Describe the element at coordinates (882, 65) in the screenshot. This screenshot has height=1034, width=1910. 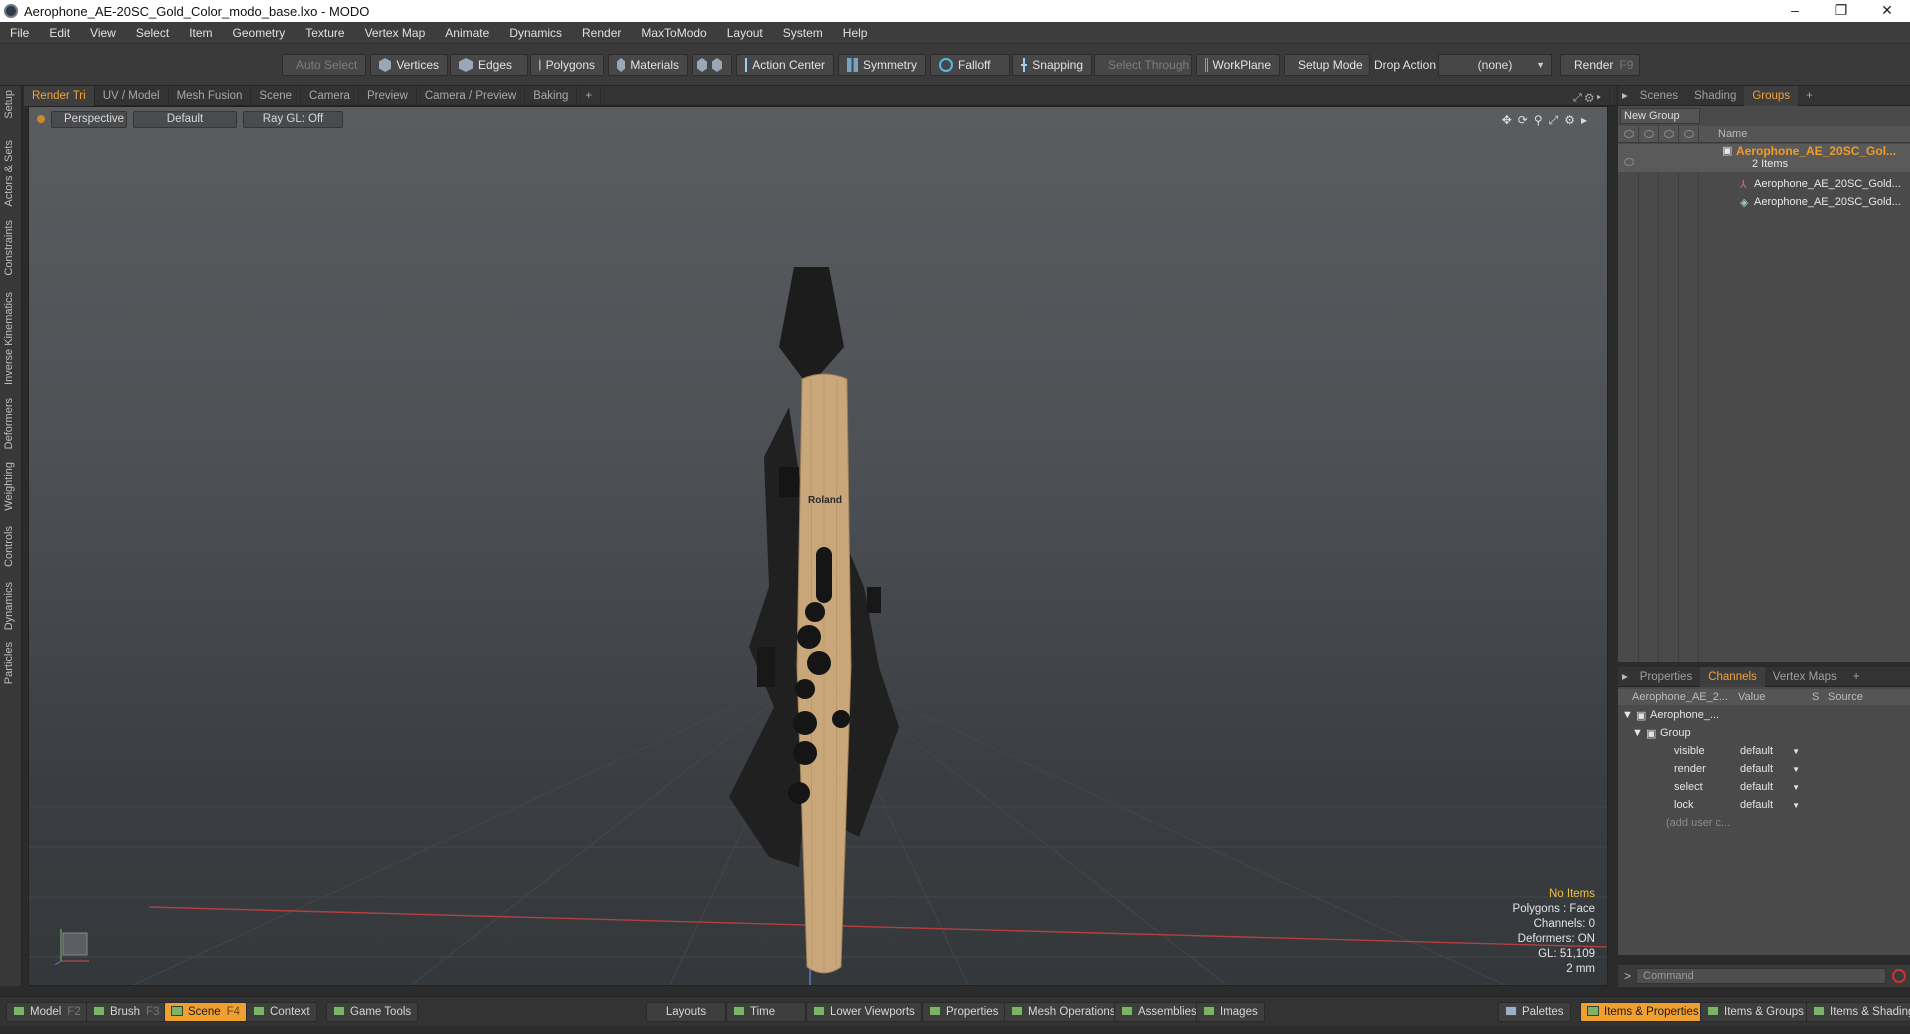
I see `symmetry-button: Symmetry` at that location.